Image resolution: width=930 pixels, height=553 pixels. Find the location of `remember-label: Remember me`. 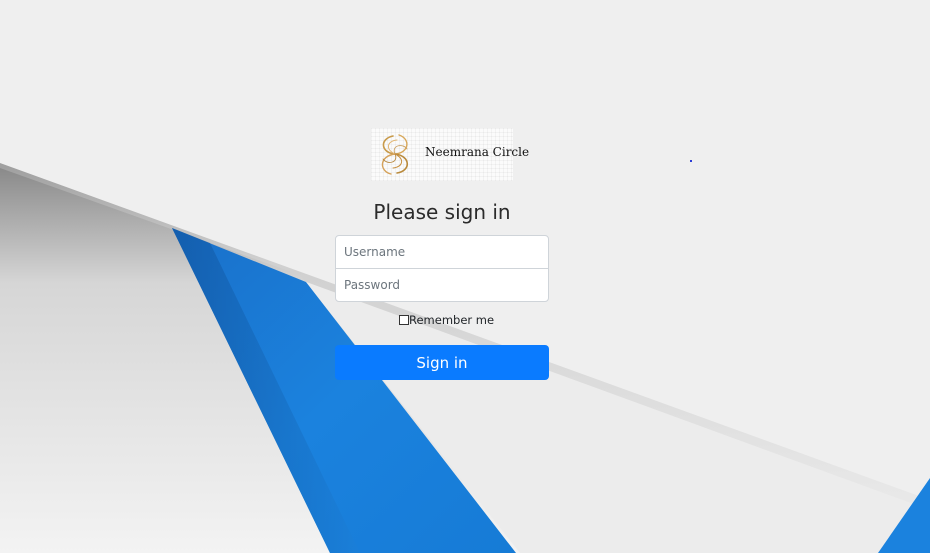

remember-label: Remember me is located at coordinates (452, 320).